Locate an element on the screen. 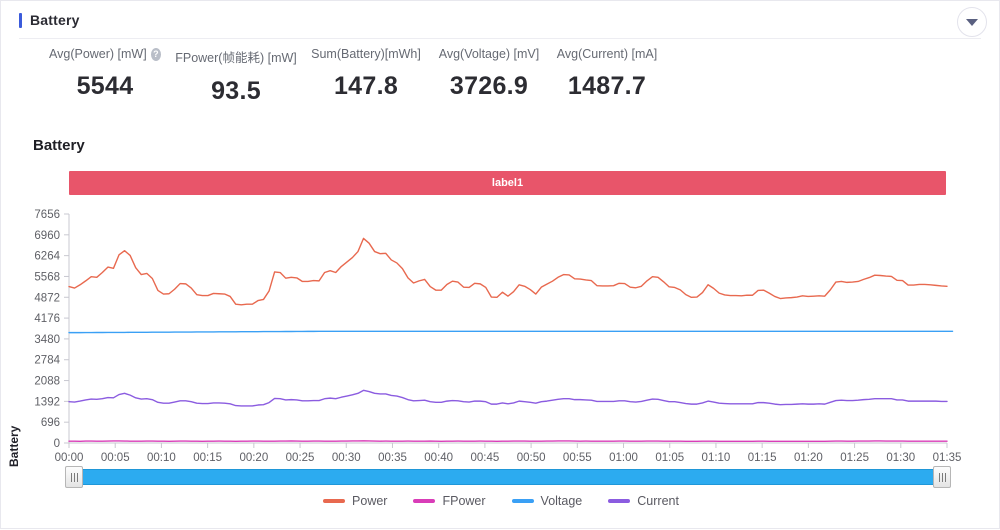 The width and height of the screenshot is (1000, 530). metric-label-text: Avg(Voltage) [mV] is located at coordinates (489, 54).